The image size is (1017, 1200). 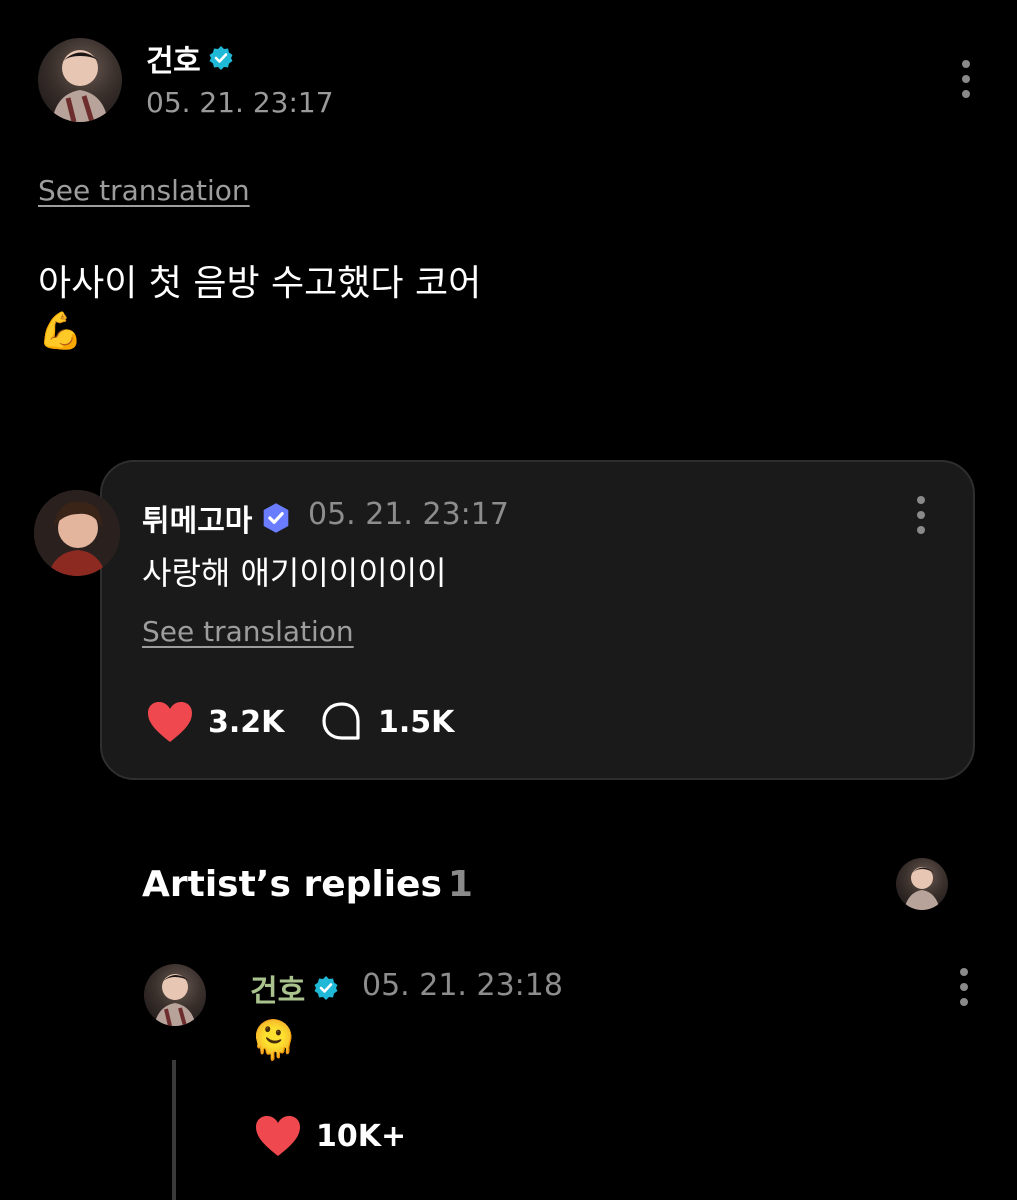 What do you see at coordinates (77, 533) in the screenshot?
I see `commenter-avatar` at bounding box center [77, 533].